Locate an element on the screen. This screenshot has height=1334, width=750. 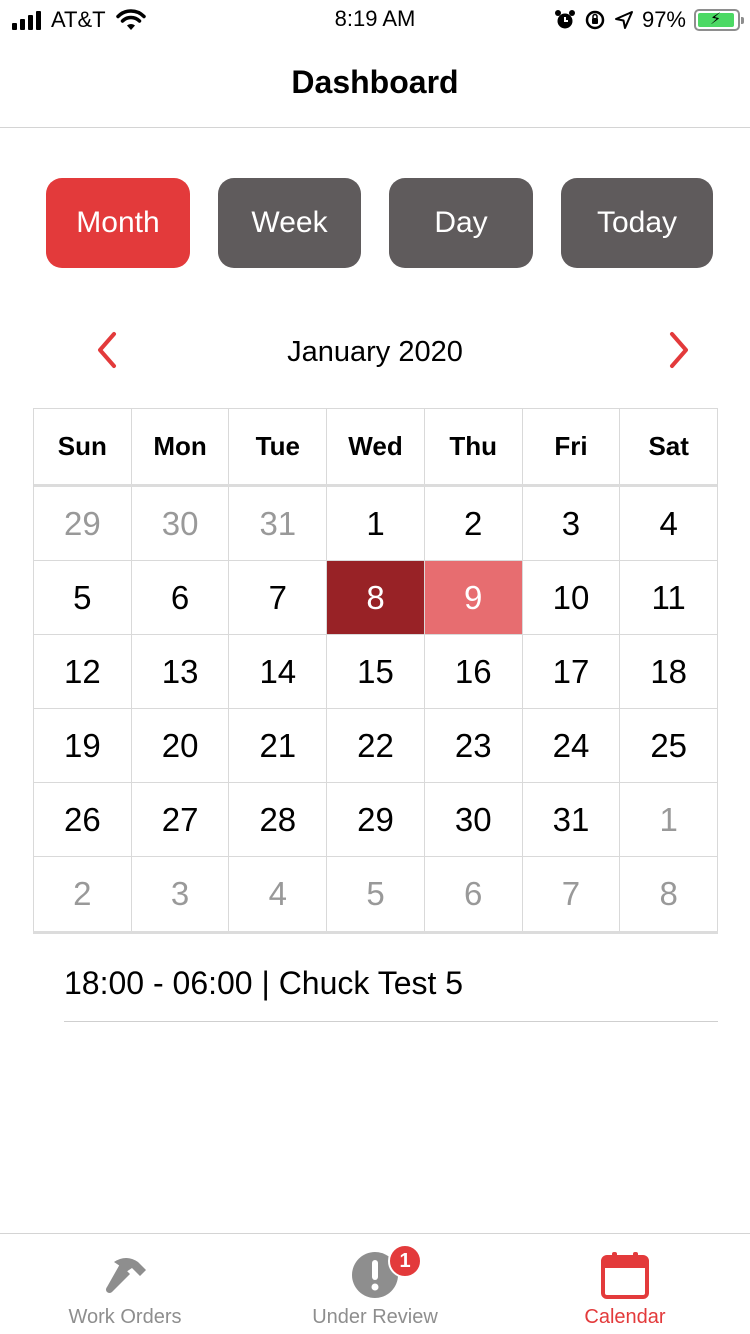
weekday-label: Fri is located at coordinates (572, 446).